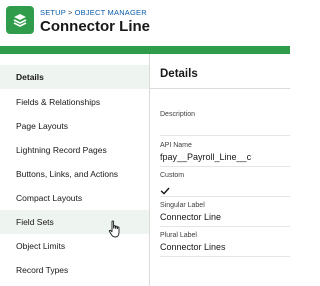  Describe the element at coordinates (74, 77) in the screenshot. I see `sidebar-item-details: Details` at that location.